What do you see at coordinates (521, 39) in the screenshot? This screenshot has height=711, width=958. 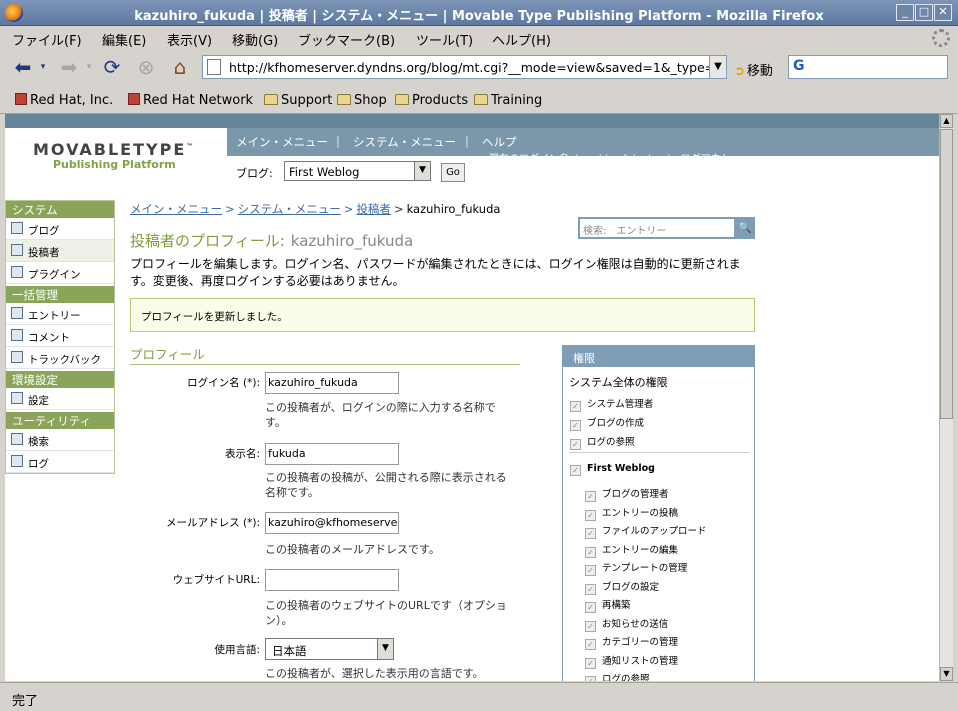 I see `menu-help: ヘルプ(H)` at bounding box center [521, 39].